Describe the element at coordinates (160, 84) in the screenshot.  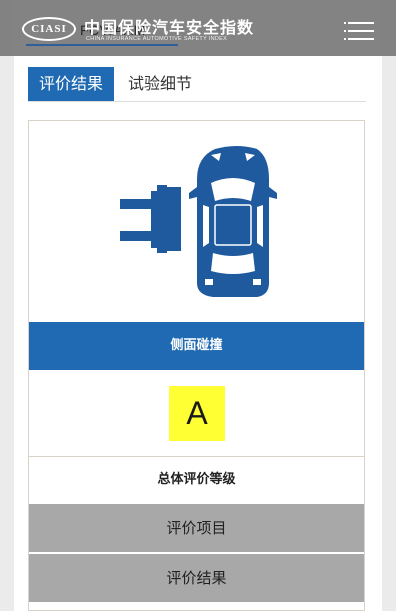
I see `tab-test-details: 试验细节` at that location.